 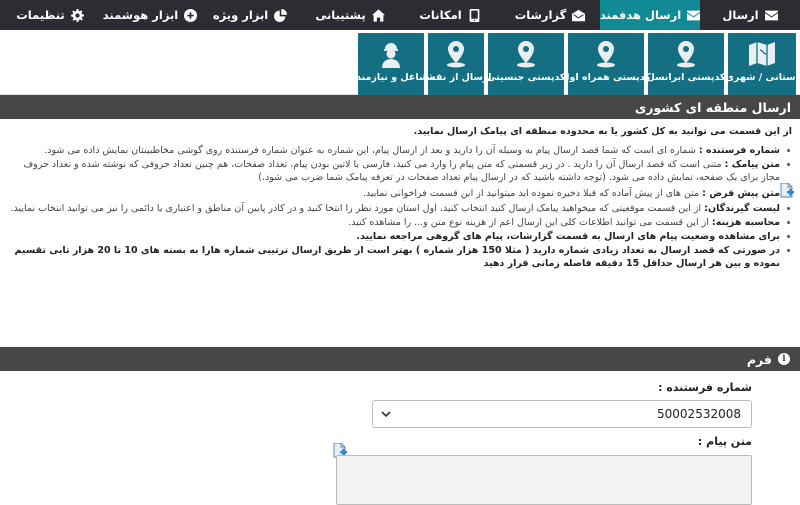 I want to click on tile-label: استانی / شهری, so click(x=762, y=77).